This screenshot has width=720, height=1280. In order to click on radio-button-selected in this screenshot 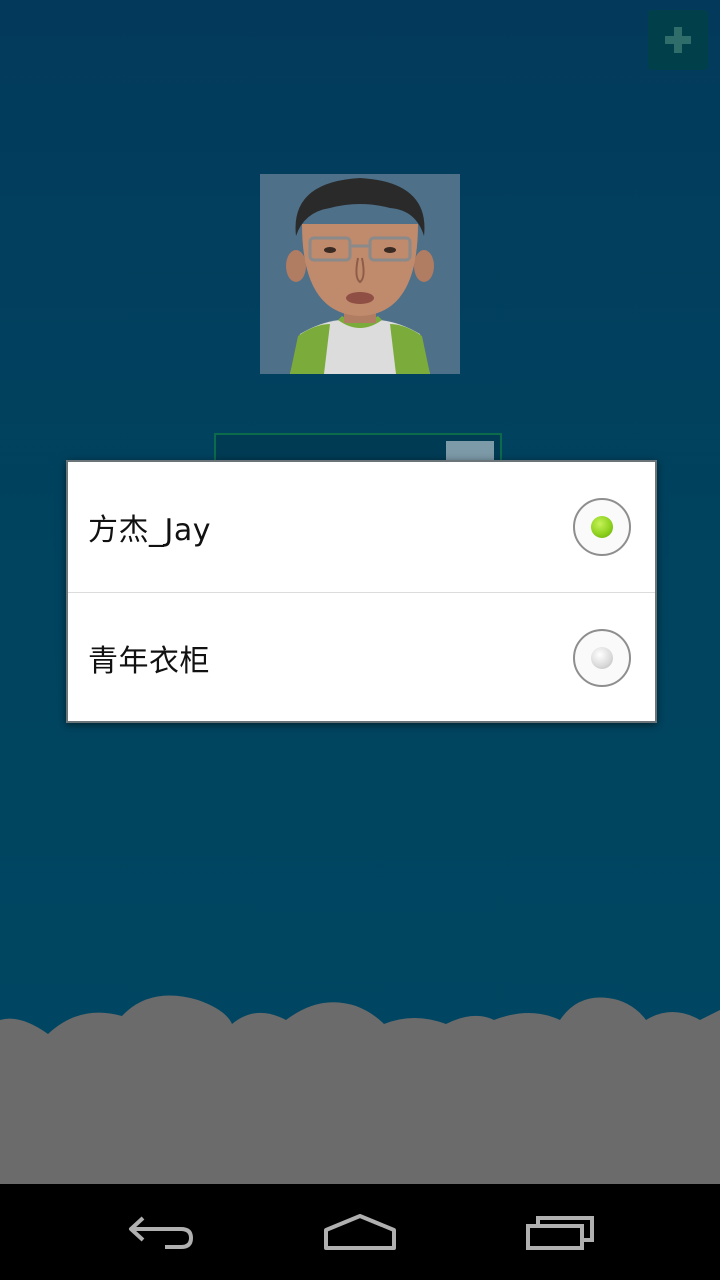, I will do `click(602, 527)`.